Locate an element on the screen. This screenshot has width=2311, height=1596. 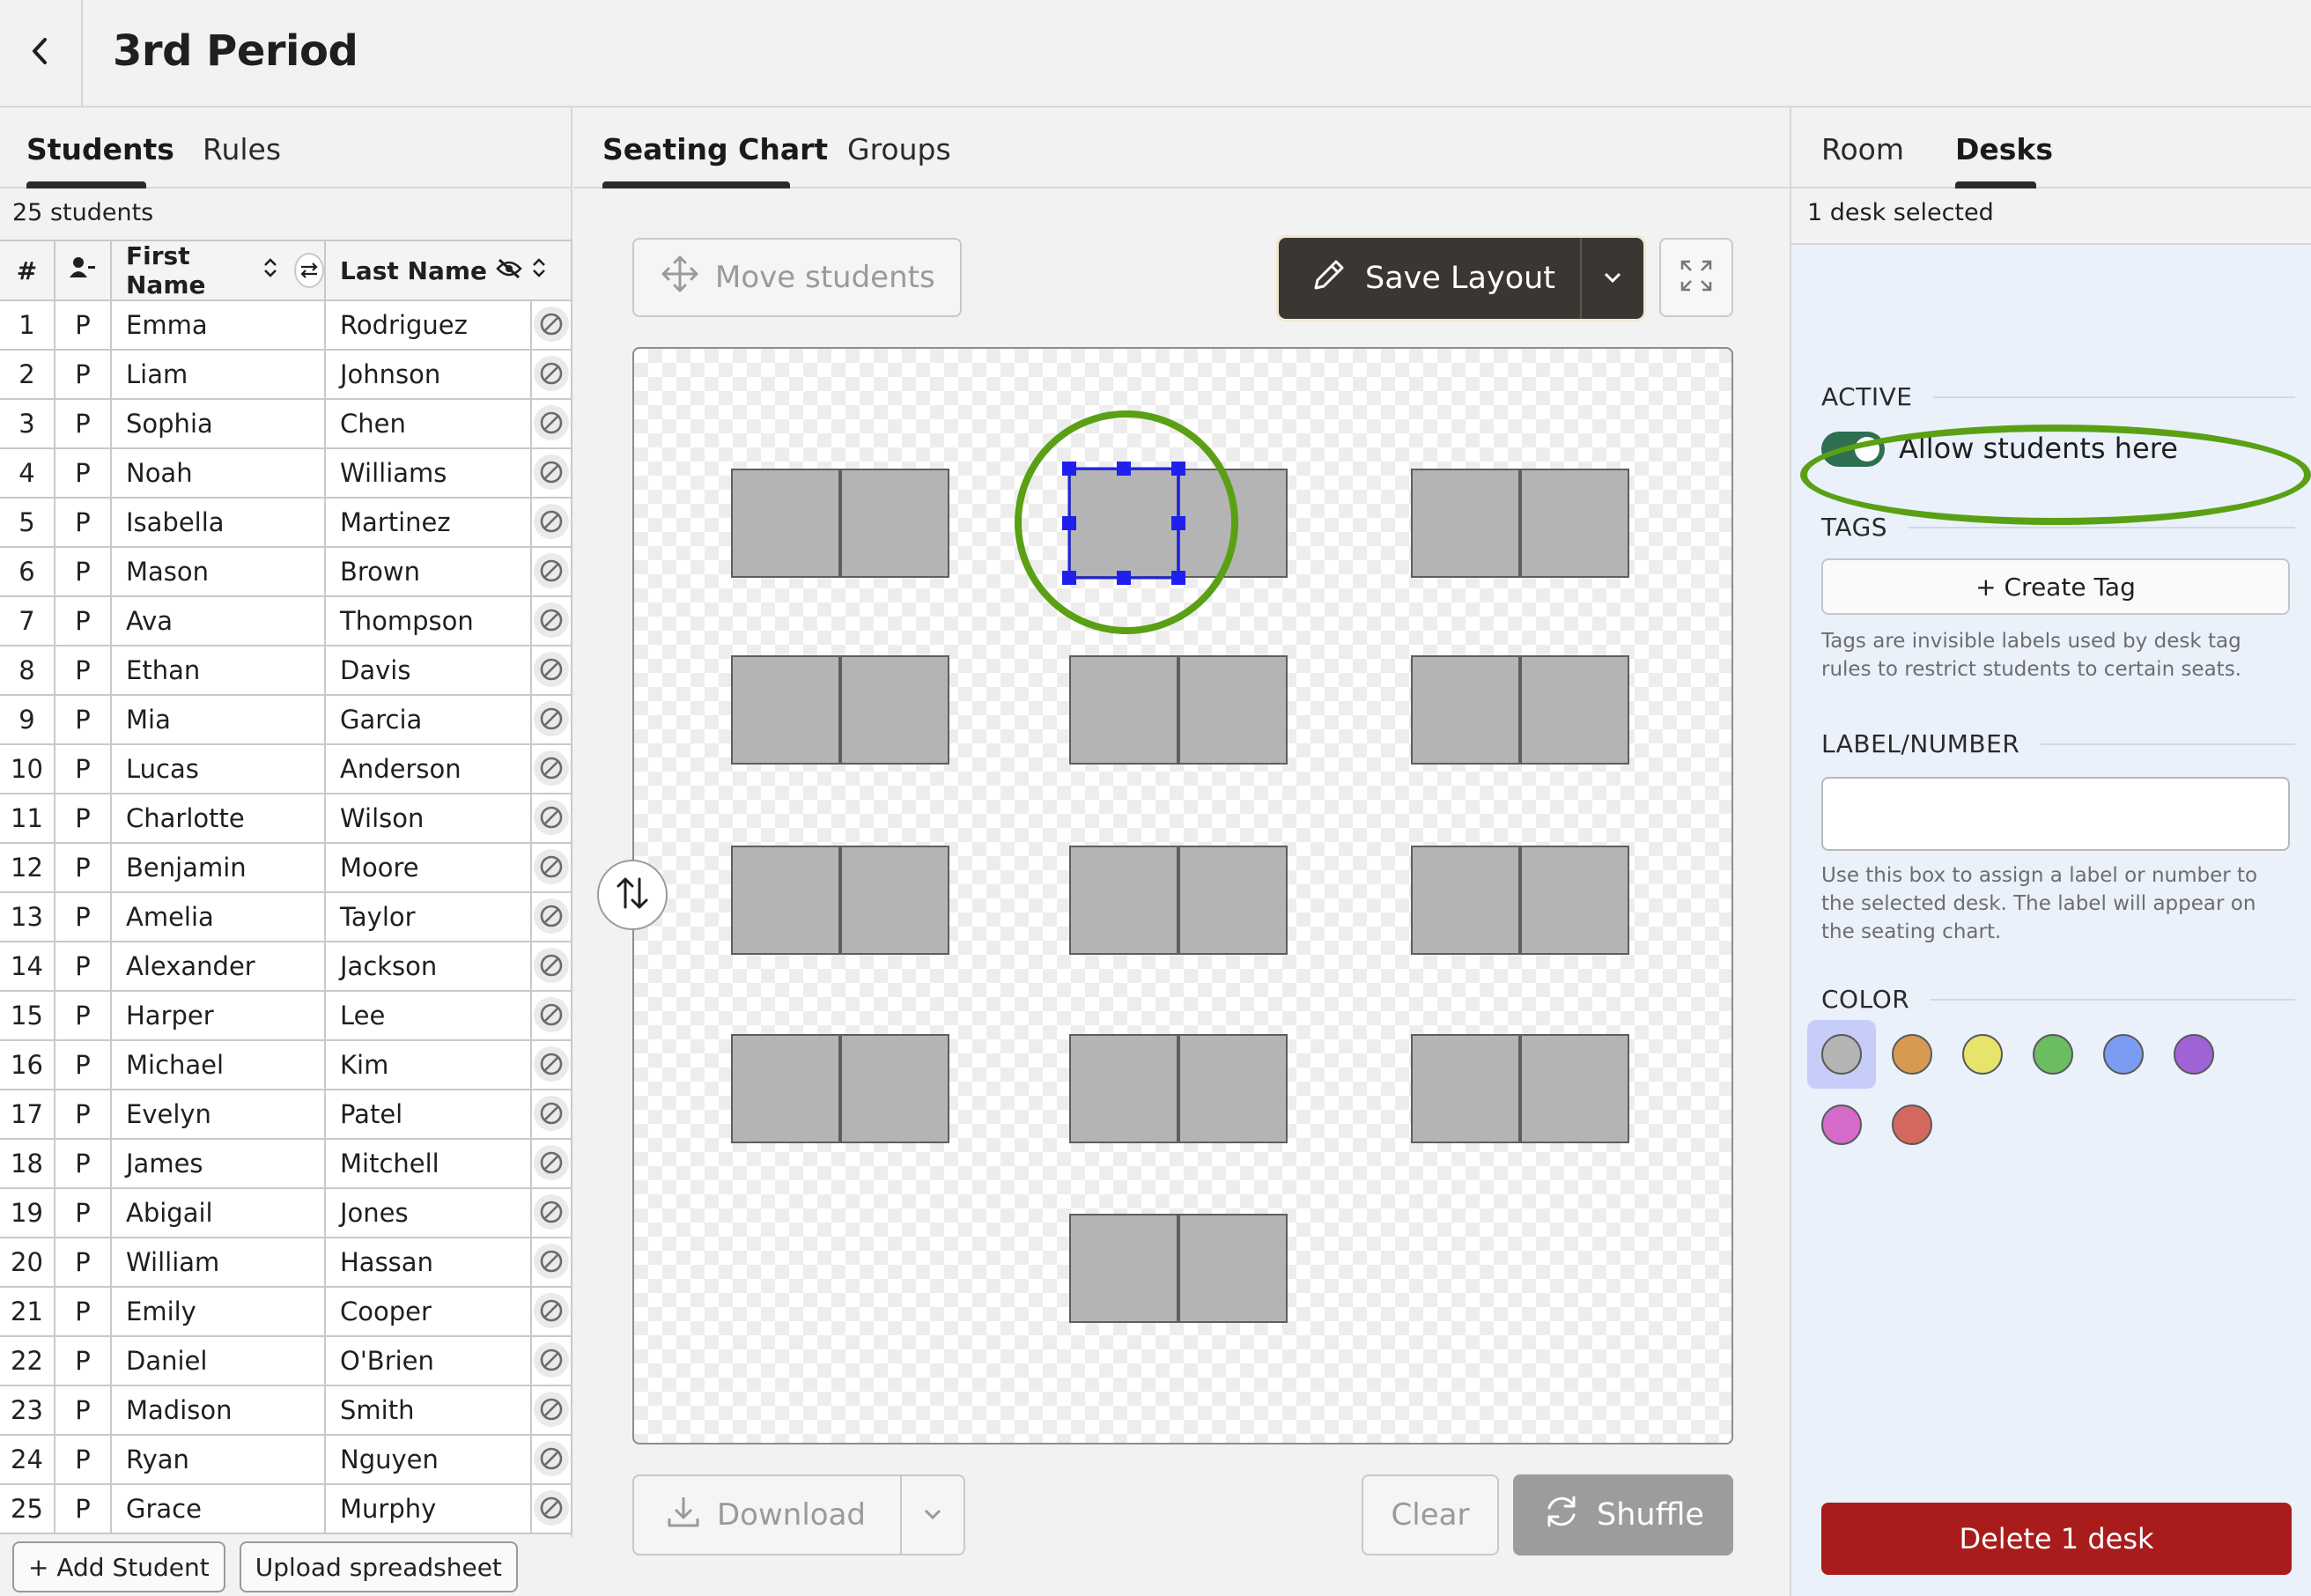
table-row: 9 P Mia Garcia is located at coordinates (286, 719).